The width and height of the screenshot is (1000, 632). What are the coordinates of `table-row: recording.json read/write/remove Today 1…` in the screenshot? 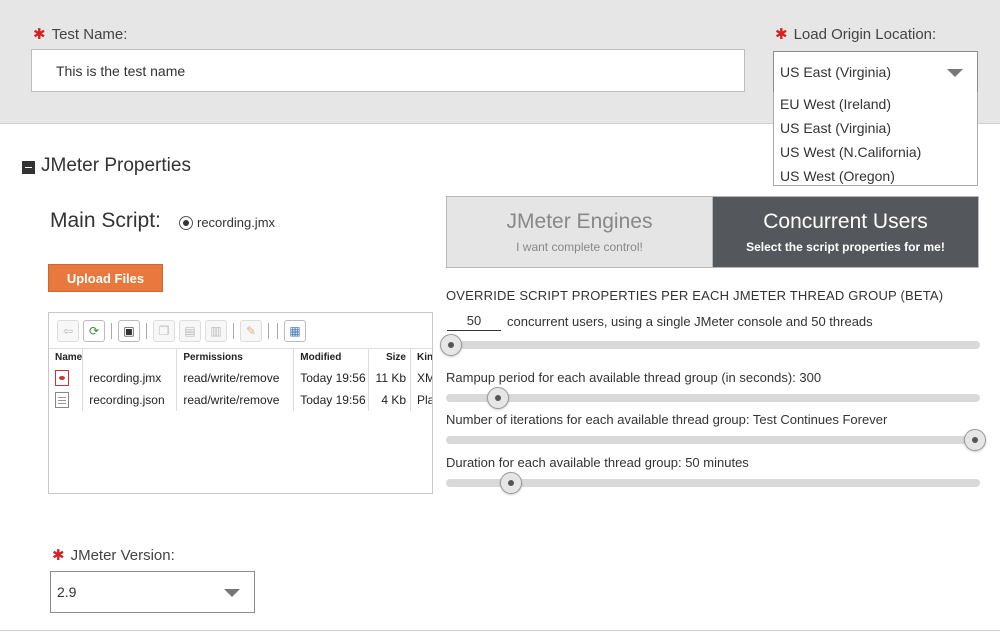 It's located at (240, 399).